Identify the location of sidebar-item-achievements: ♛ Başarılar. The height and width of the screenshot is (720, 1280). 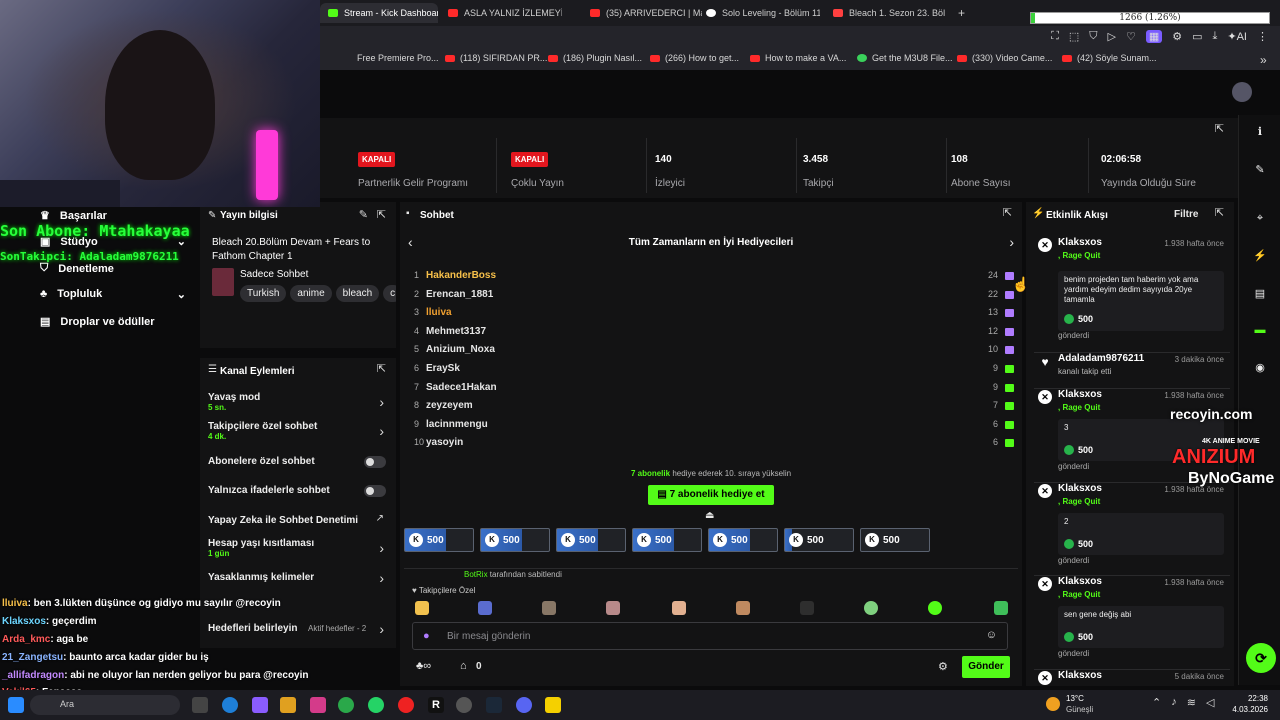
(73, 216).